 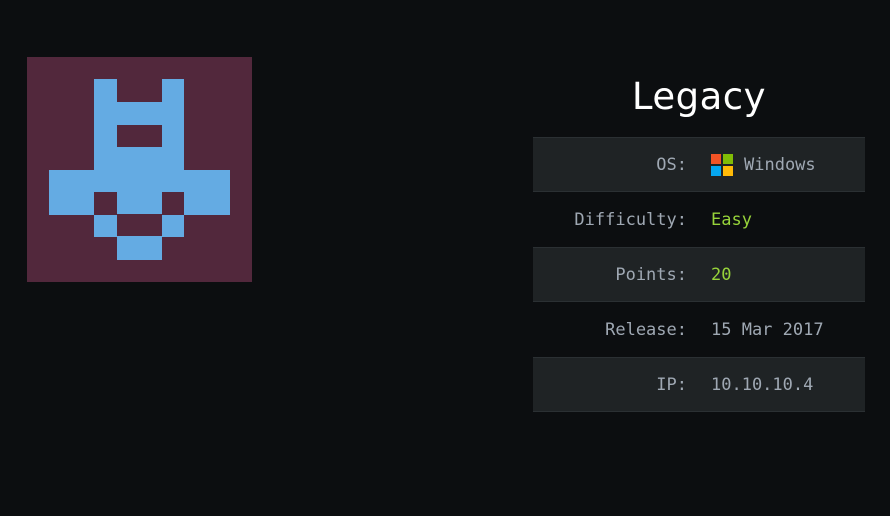 I want to click on detail-label: IP:, so click(x=671, y=384).